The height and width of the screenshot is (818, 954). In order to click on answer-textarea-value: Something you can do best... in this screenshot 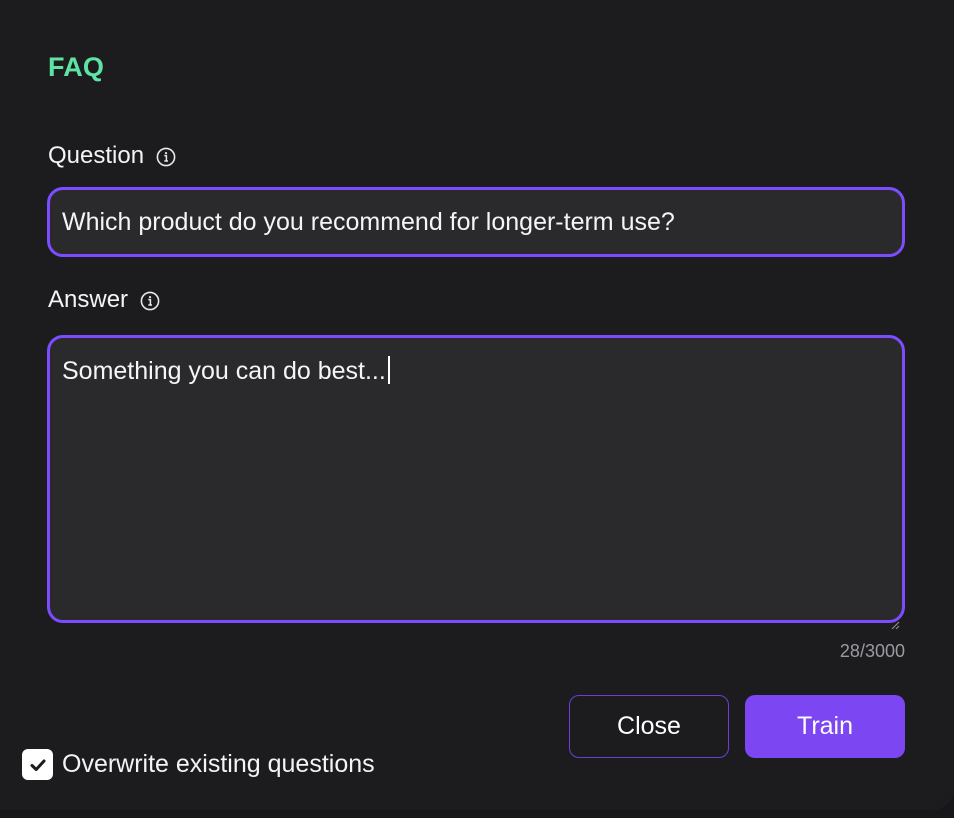, I will do `click(224, 371)`.